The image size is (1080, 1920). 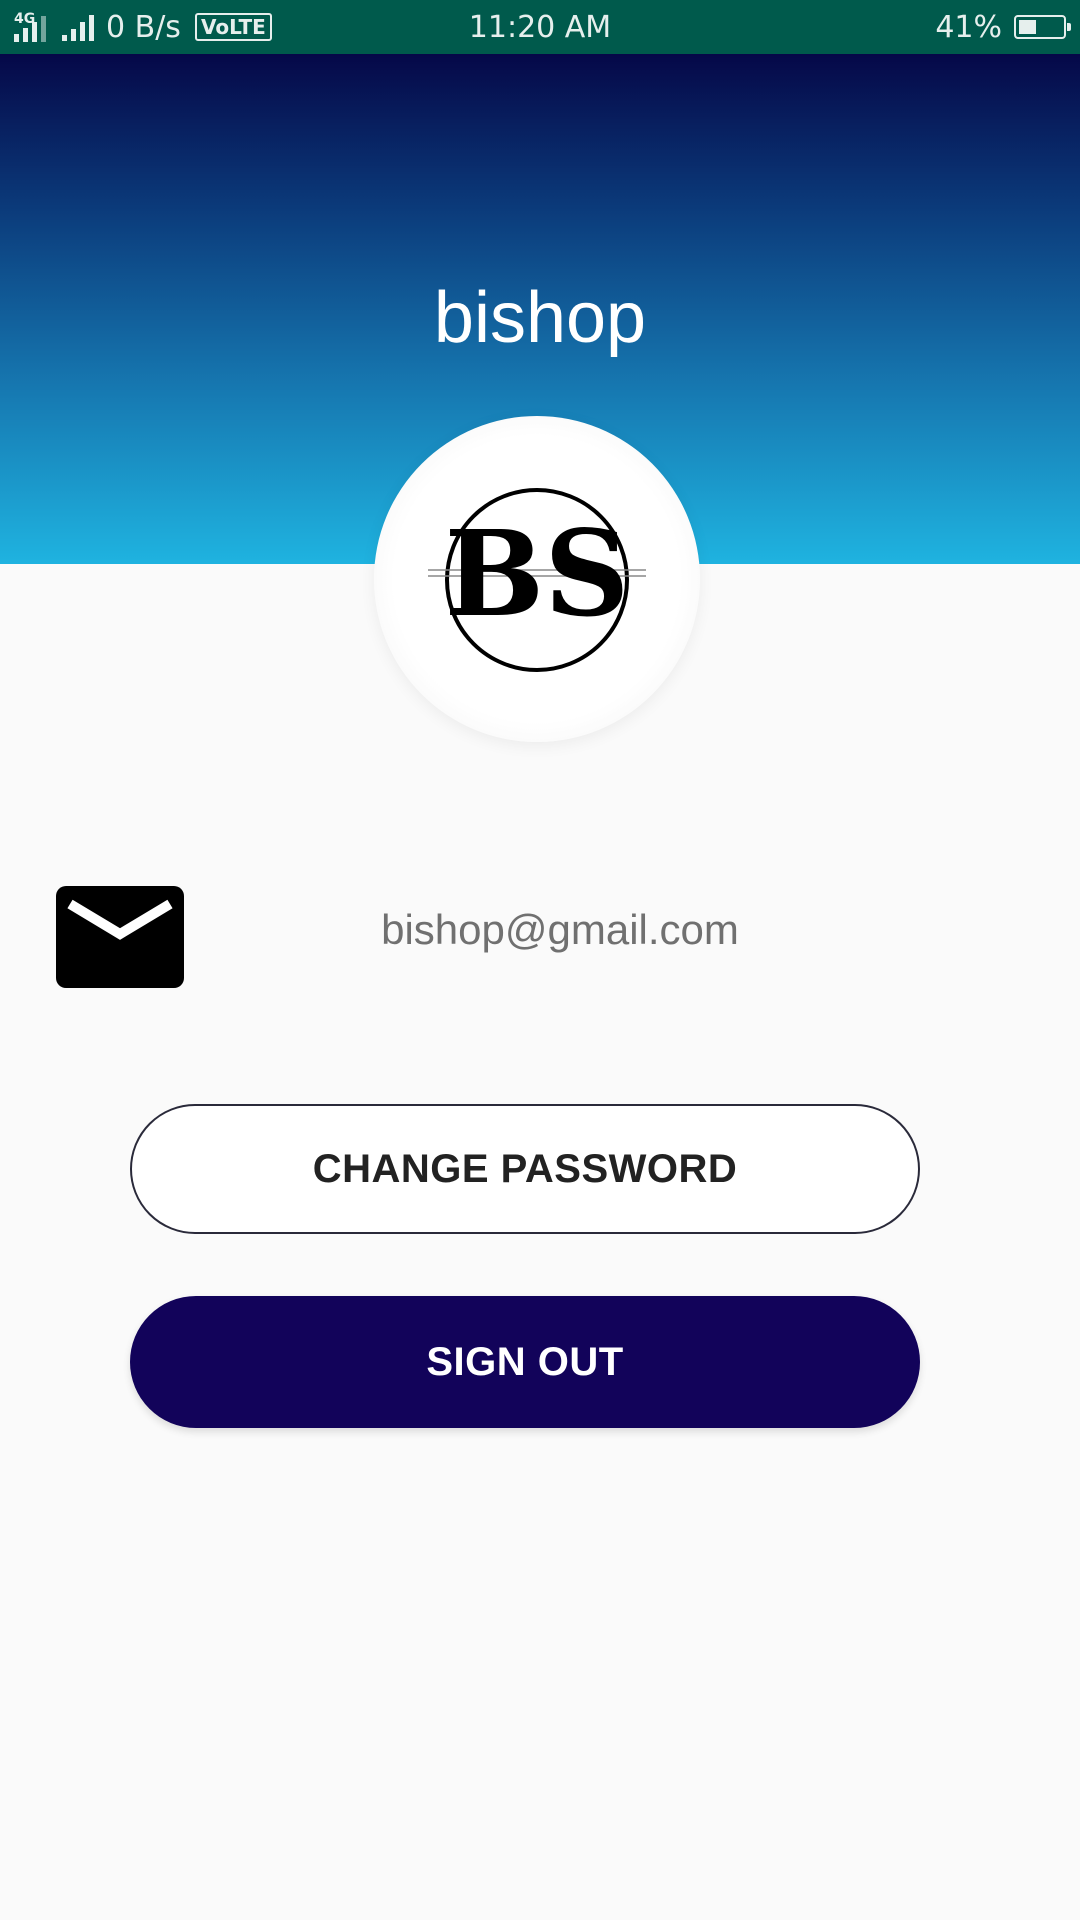 I want to click on status-bar-right: 41%, so click(x=1003, y=27).